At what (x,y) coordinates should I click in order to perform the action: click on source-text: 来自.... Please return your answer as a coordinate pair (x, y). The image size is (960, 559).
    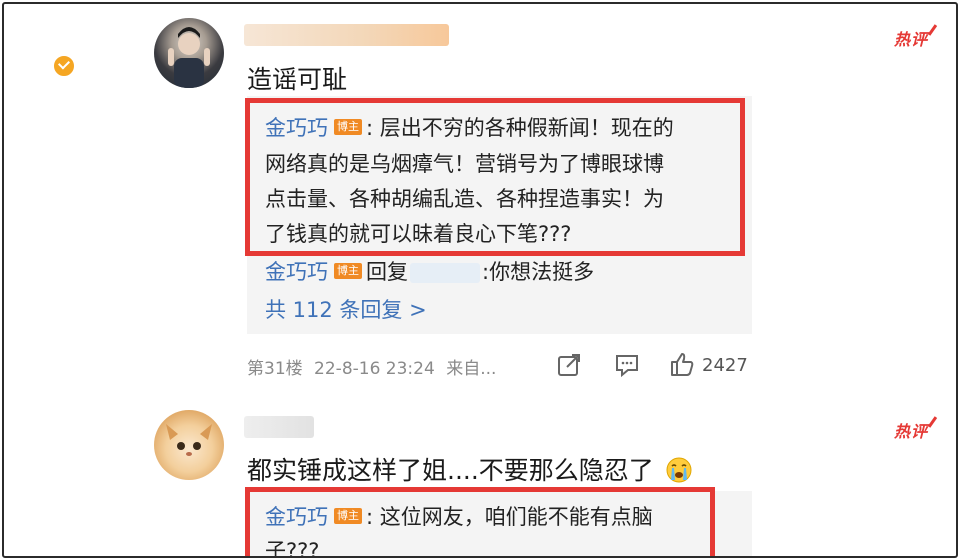
    Looking at the image, I should click on (471, 369).